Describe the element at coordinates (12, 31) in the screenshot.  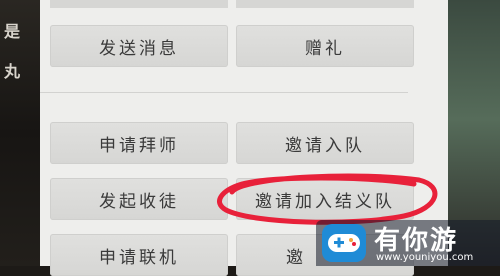
I see `background-char: 是` at that location.